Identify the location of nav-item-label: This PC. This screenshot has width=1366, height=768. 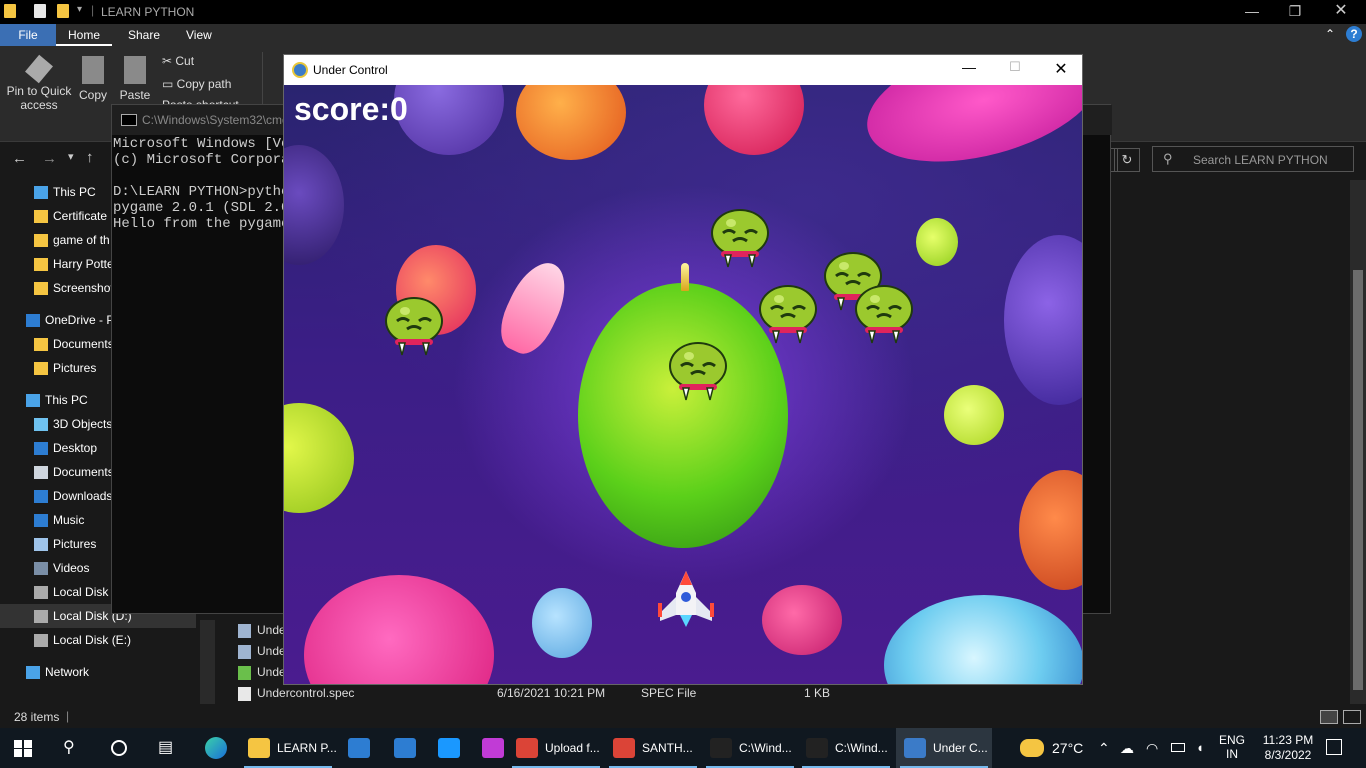
(66, 400).